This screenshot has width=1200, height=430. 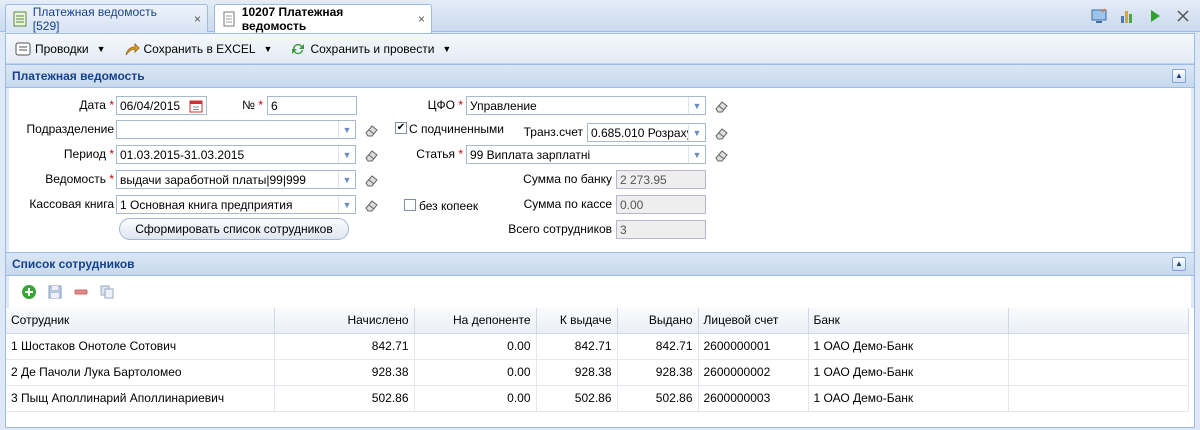 I want to click on list-icon, so click(x=23, y=48).